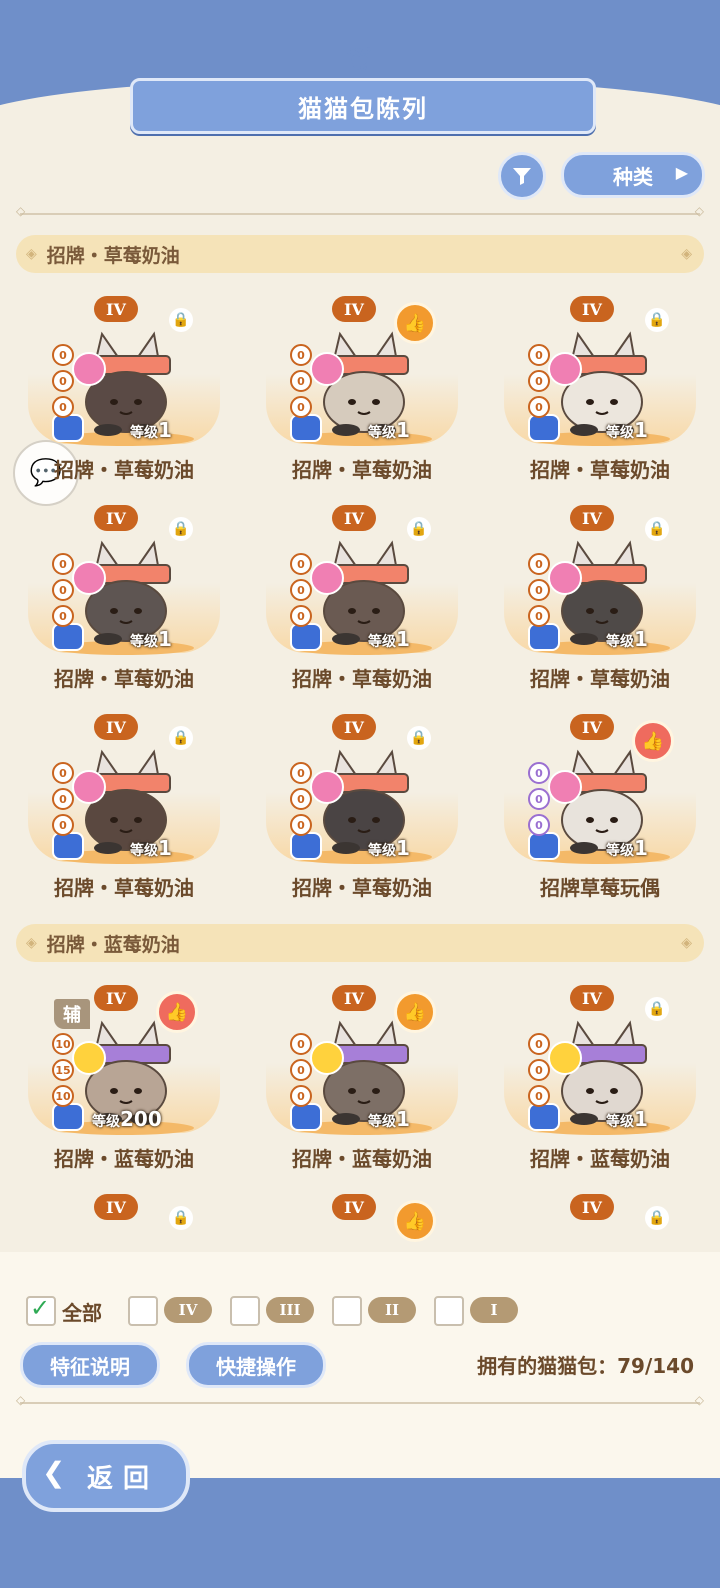 This screenshot has height=1588, width=720. Describe the element at coordinates (362, 398) in the screenshot. I see `cat-bag-card: IV 👍 0 0 0 等级1 招牌・草莓奶油` at that location.